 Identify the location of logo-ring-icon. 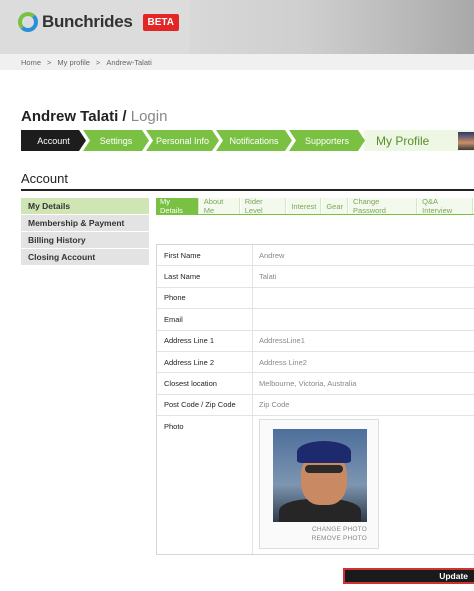
(28, 22).